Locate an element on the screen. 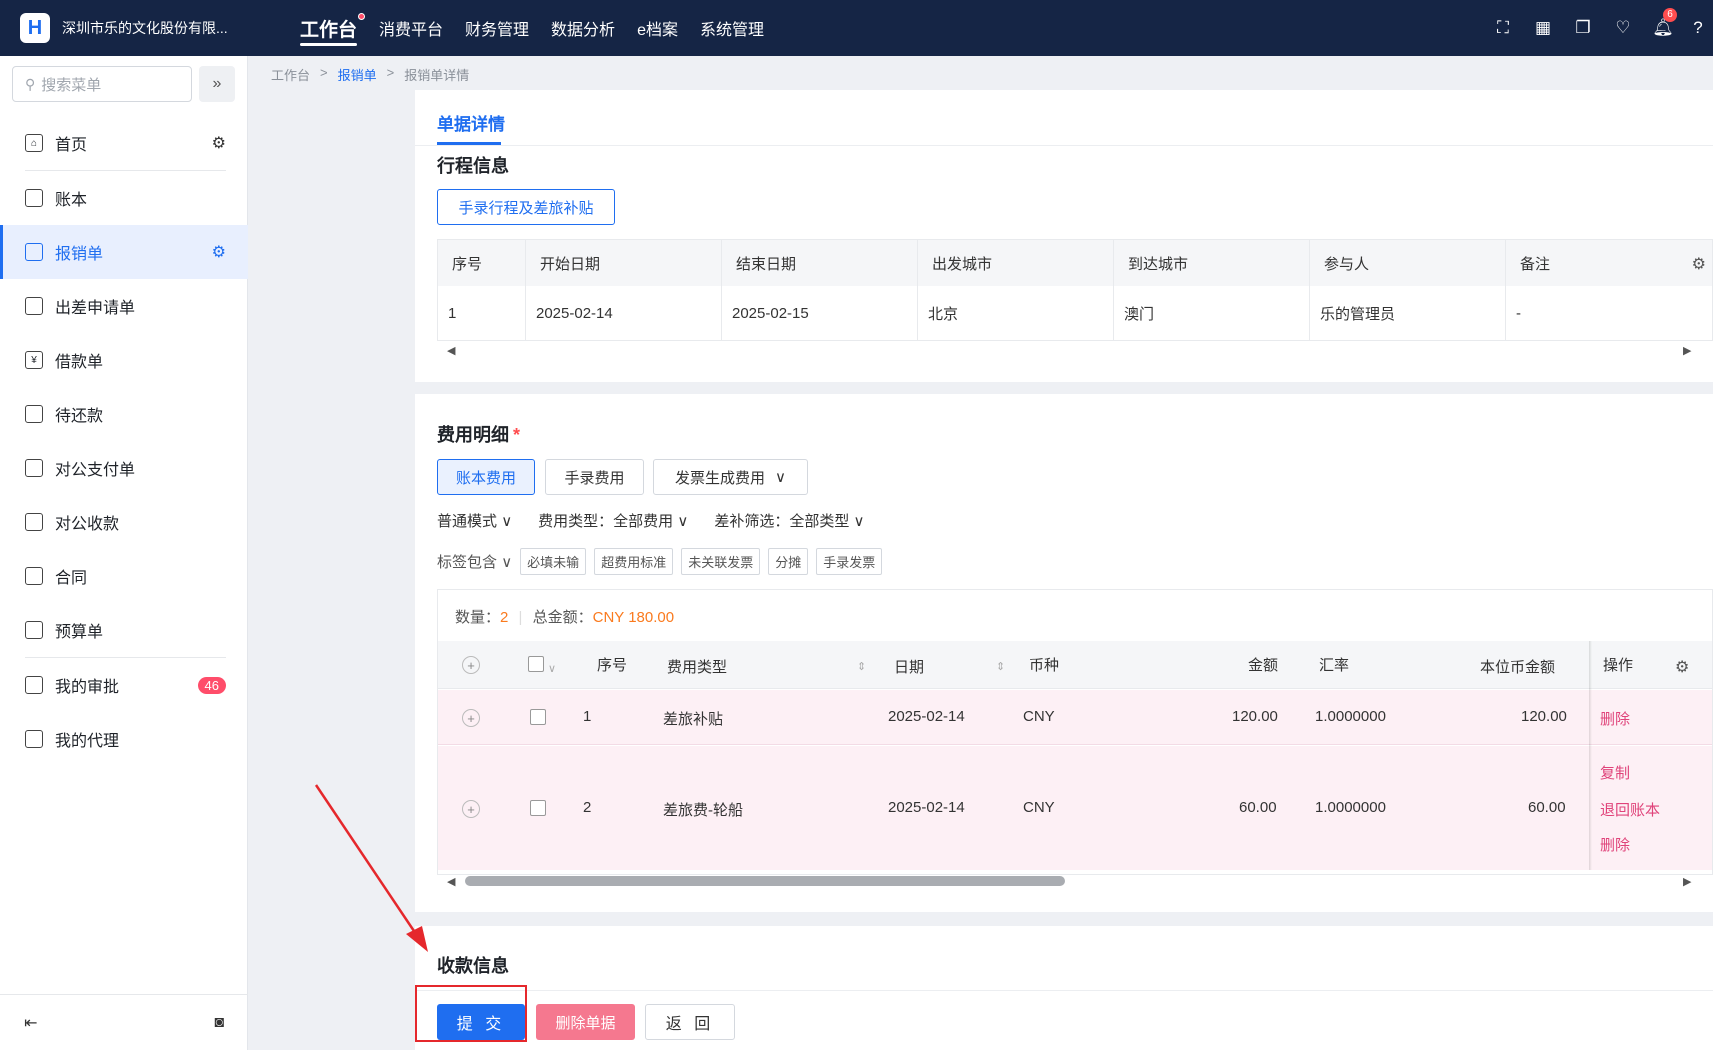 The height and width of the screenshot is (1050, 1713). nav-system: 系统管理 is located at coordinates (732, 28).